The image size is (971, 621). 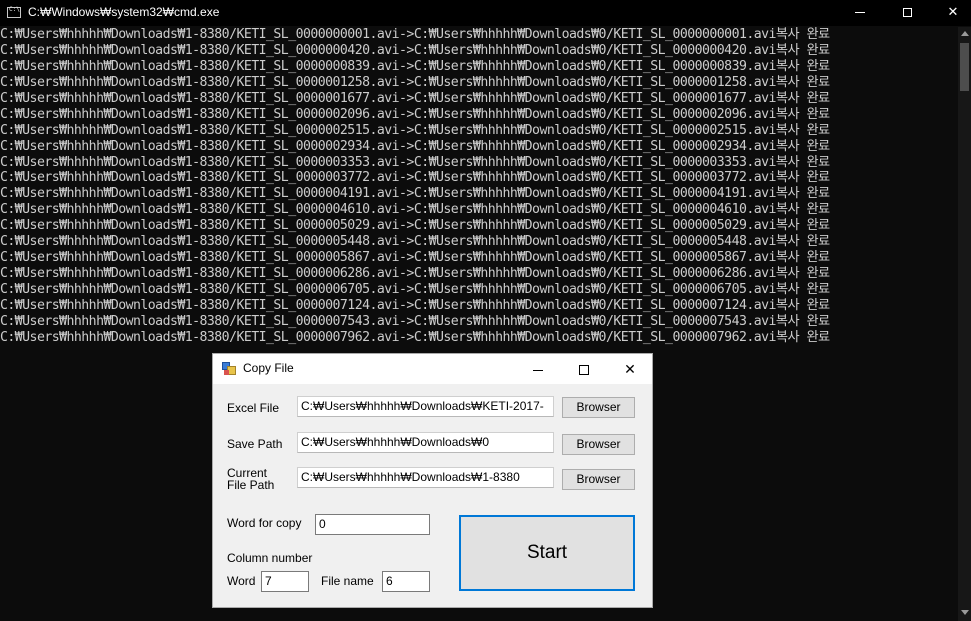 What do you see at coordinates (485, 13) in the screenshot?
I see `cmd-titlebar: C:₩Windows₩system32₩cmd.exe ✕` at bounding box center [485, 13].